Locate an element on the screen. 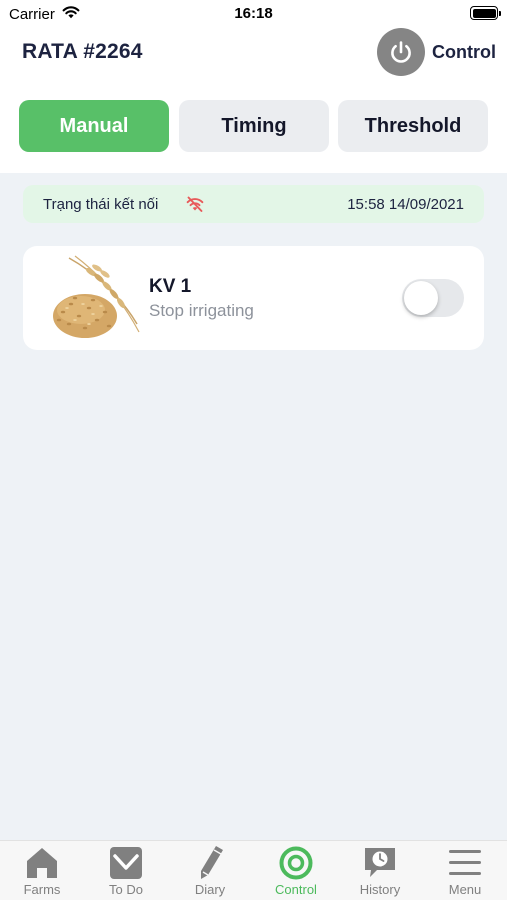 This screenshot has height=900, width=507. nav-label: History is located at coordinates (380, 889).